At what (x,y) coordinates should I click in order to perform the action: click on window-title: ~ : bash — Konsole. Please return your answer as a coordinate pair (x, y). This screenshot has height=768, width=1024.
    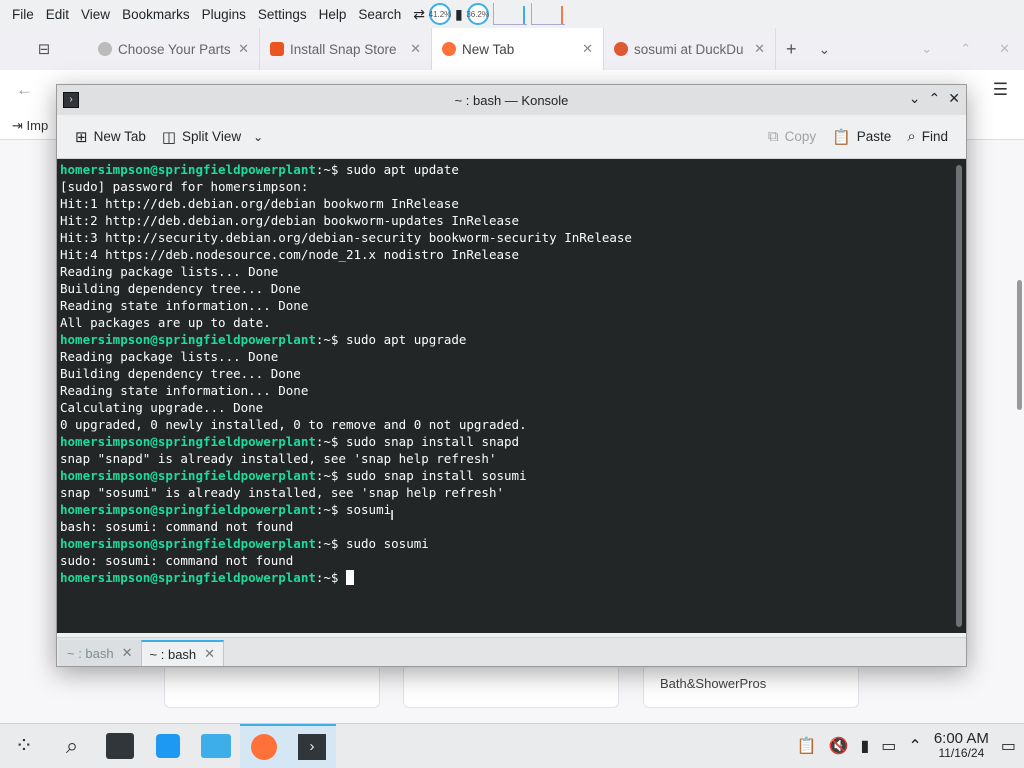
    Looking at the image, I should click on (511, 100).